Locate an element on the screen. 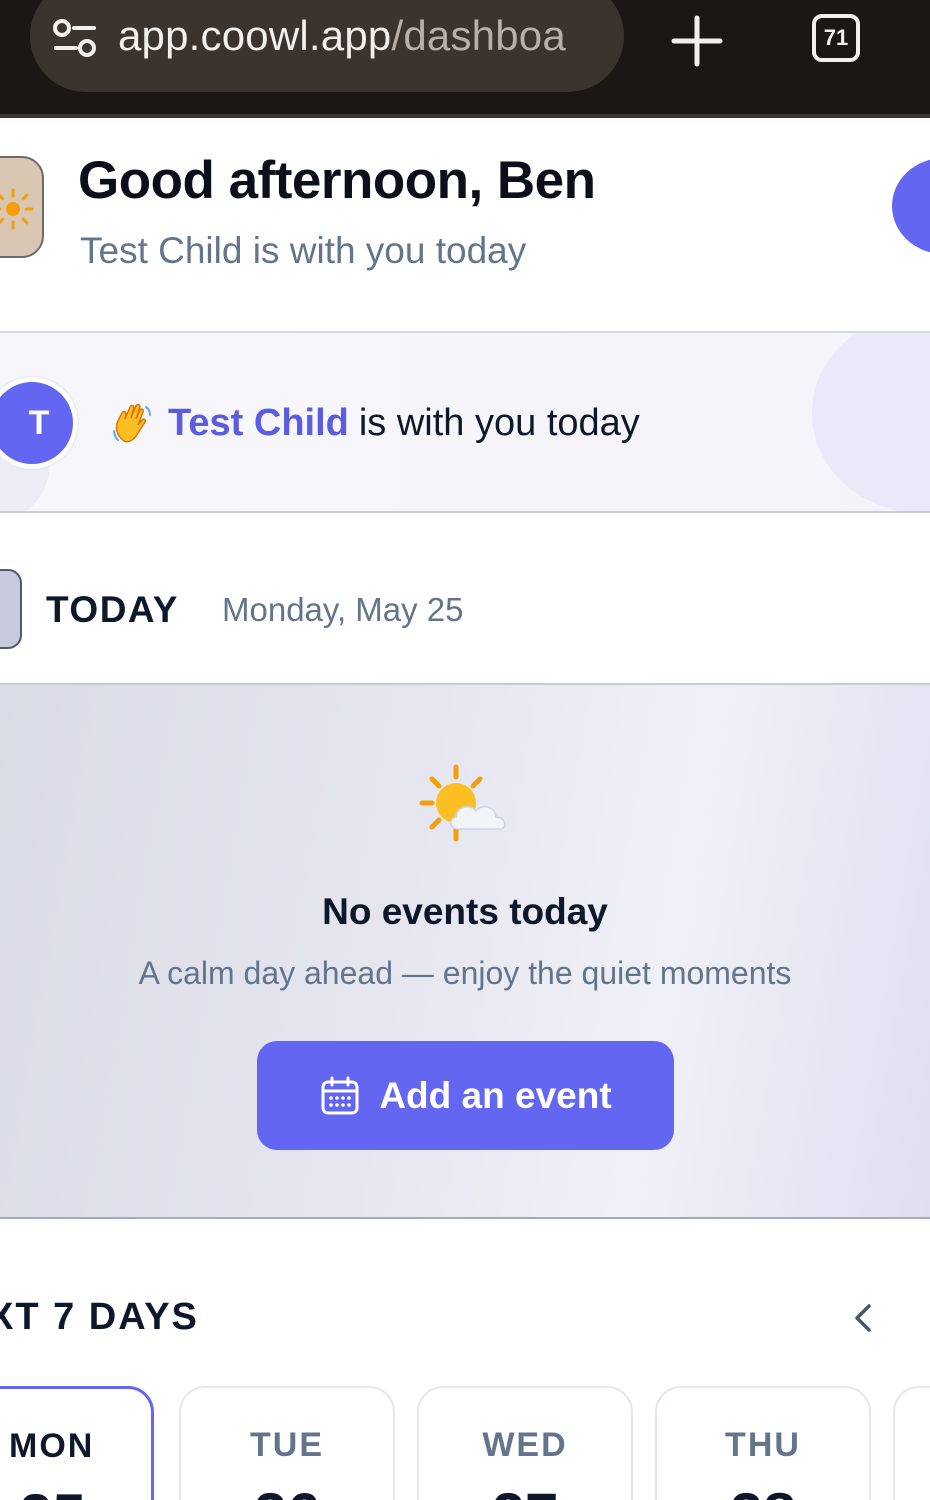 The width and height of the screenshot is (930, 1500). header-avatar is located at coordinates (22, 207).